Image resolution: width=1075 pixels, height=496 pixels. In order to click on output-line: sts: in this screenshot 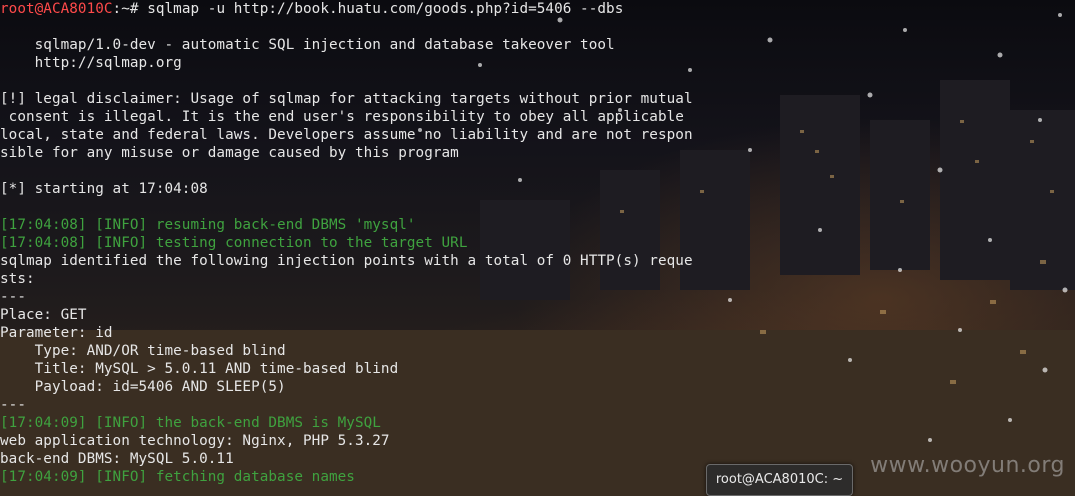, I will do `click(17, 279)`.